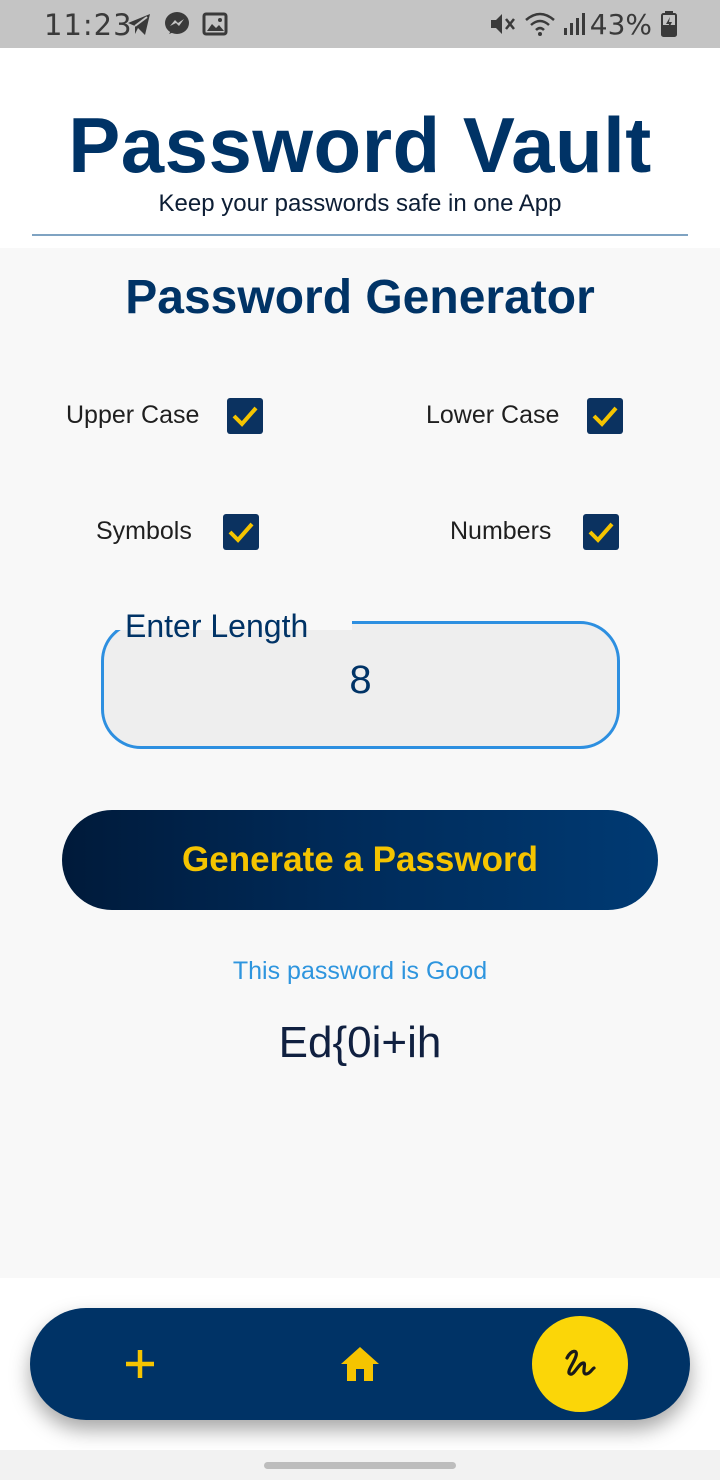 This screenshot has height=1480, width=720. I want to click on lower-case-label: Lower Case, so click(493, 415).